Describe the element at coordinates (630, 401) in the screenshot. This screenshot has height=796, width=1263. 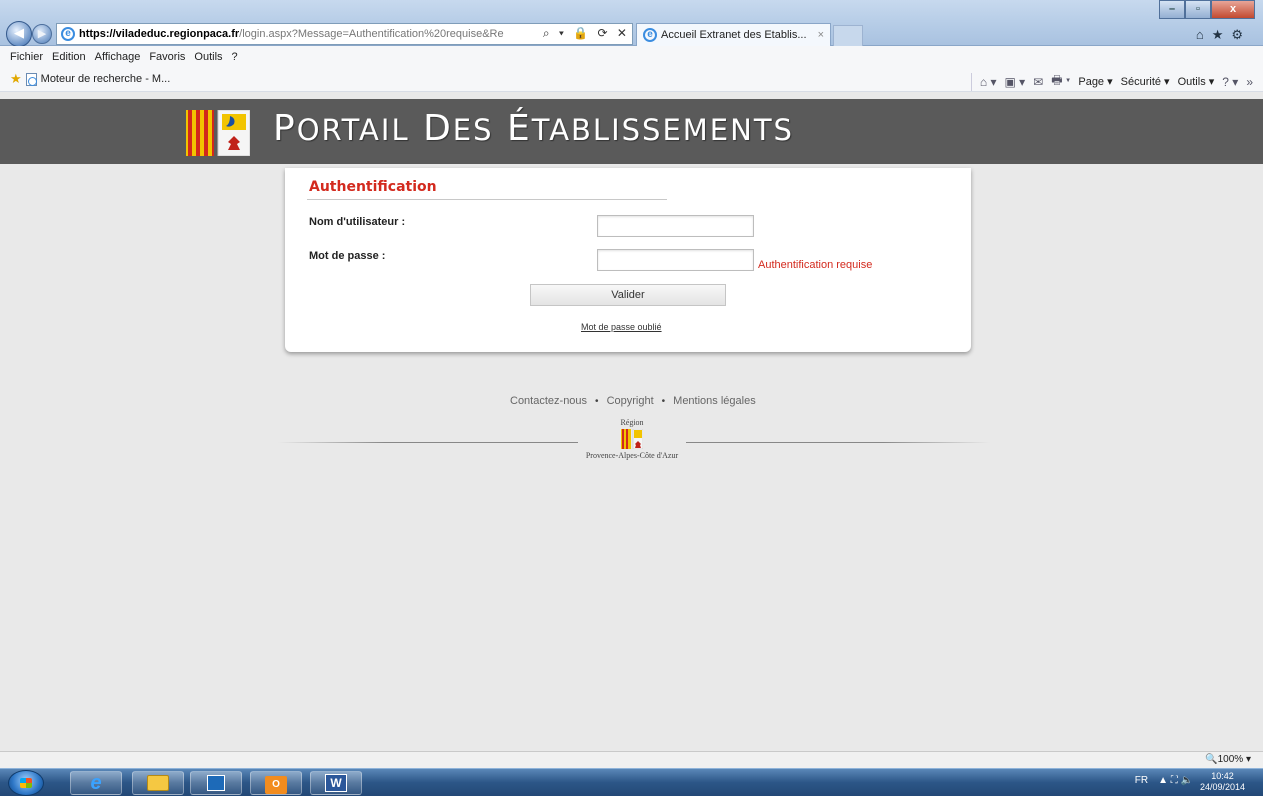
I see `copyright-link: Copyright` at that location.